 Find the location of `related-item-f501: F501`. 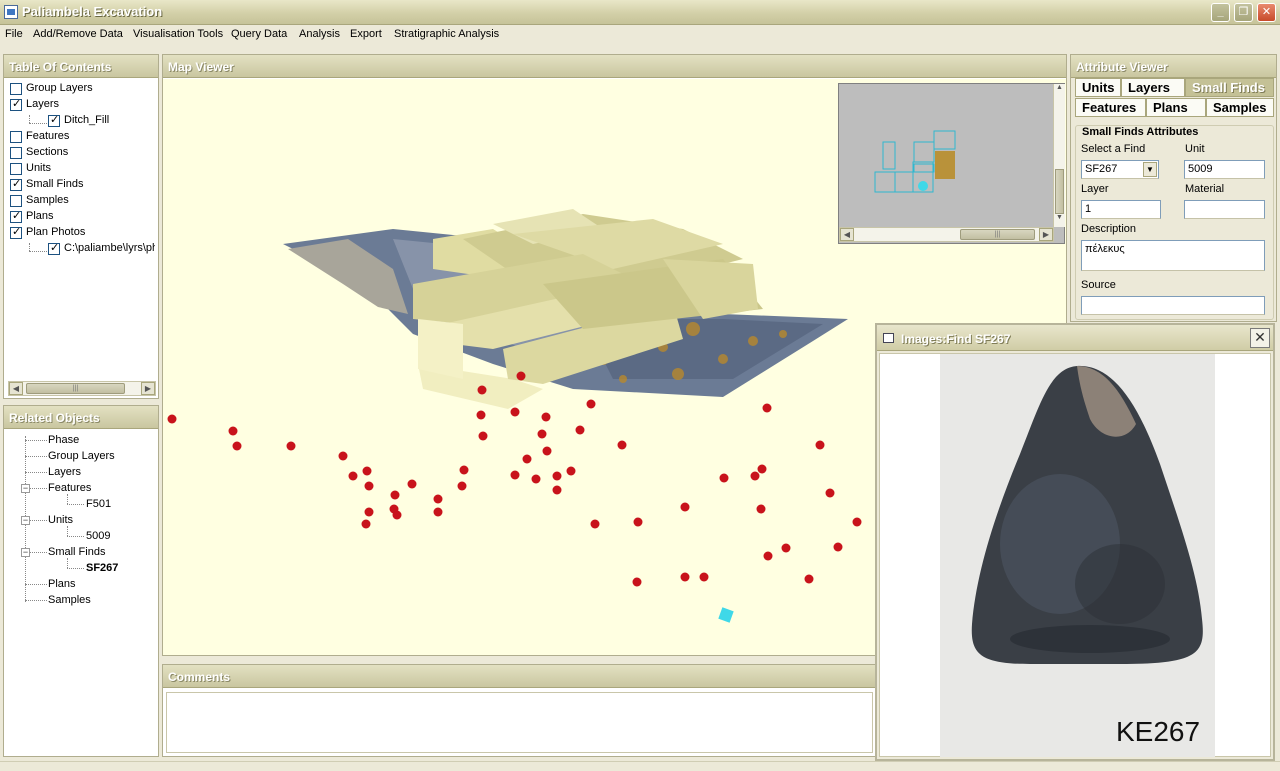

related-item-f501: F501 is located at coordinates (98, 504).